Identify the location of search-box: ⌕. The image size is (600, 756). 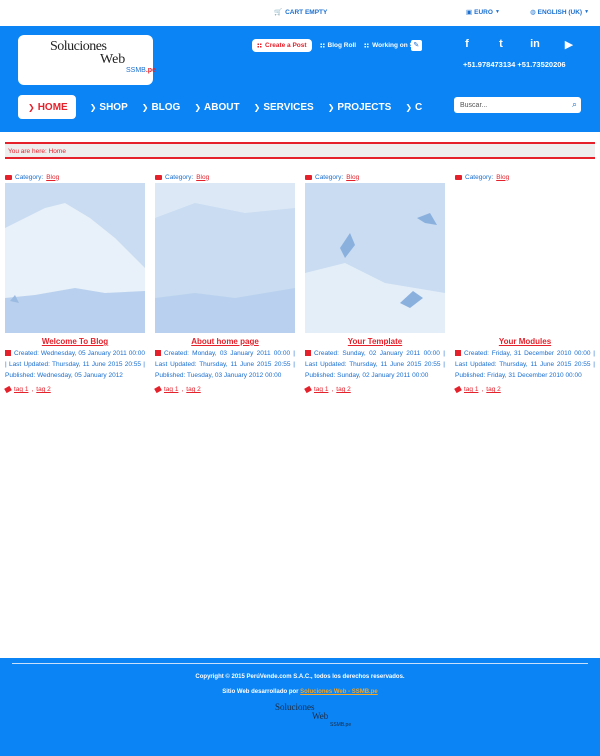
(517, 105).